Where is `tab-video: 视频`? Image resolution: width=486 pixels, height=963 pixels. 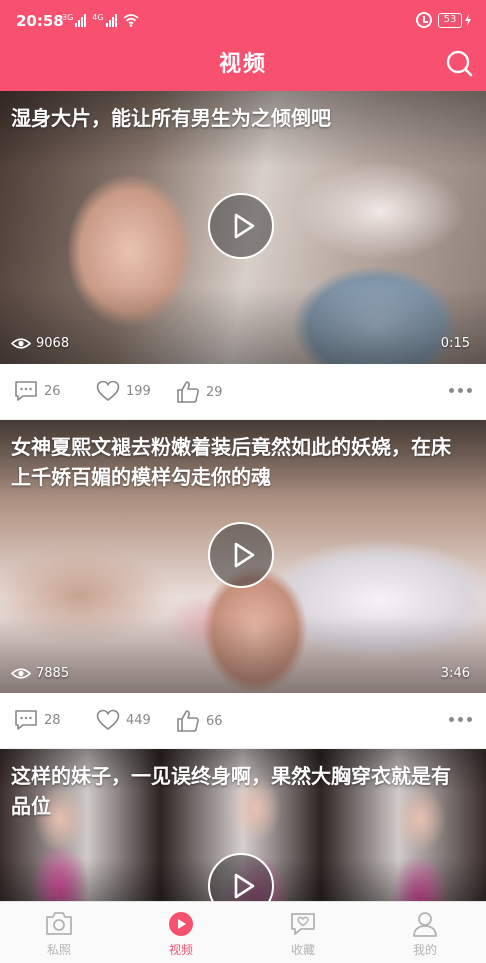 tab-video: 视频 is located at coordinates (181, 934).